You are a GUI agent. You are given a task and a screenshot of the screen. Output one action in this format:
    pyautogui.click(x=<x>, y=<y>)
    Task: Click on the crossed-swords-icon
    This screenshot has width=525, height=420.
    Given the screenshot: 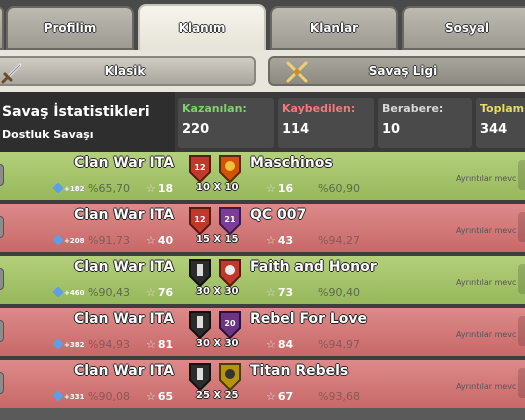 What is the action you would take?
    pyautogui.click(x=297, y=72)
    